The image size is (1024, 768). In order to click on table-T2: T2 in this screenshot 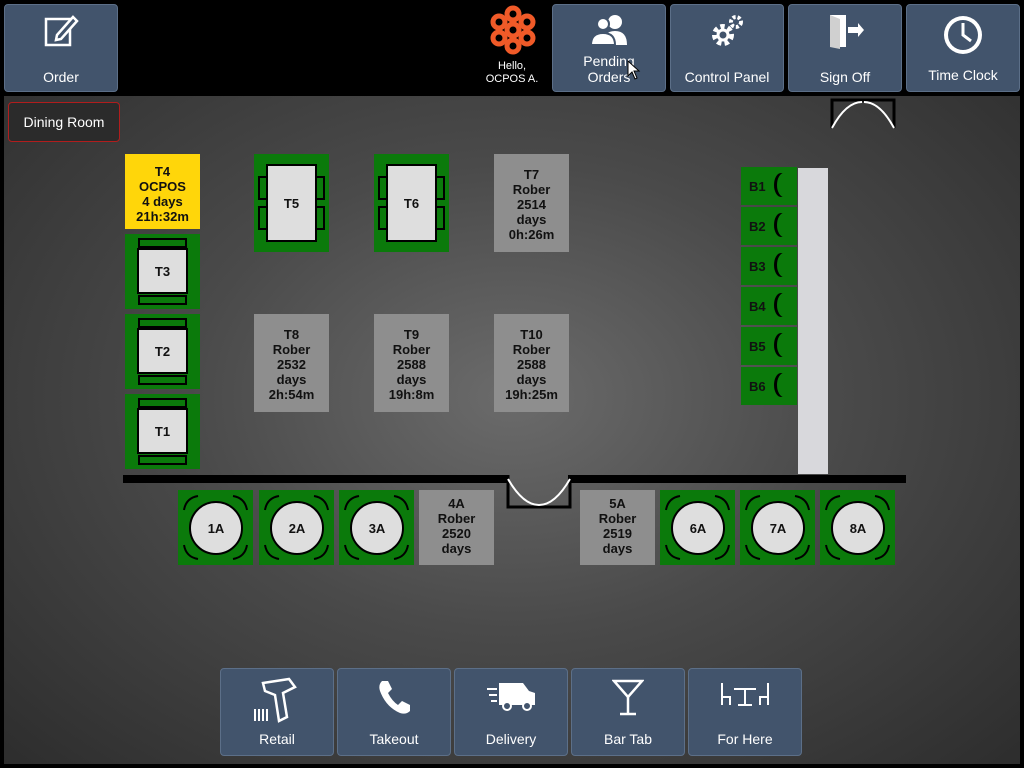, I will do `click(162, 351)`.